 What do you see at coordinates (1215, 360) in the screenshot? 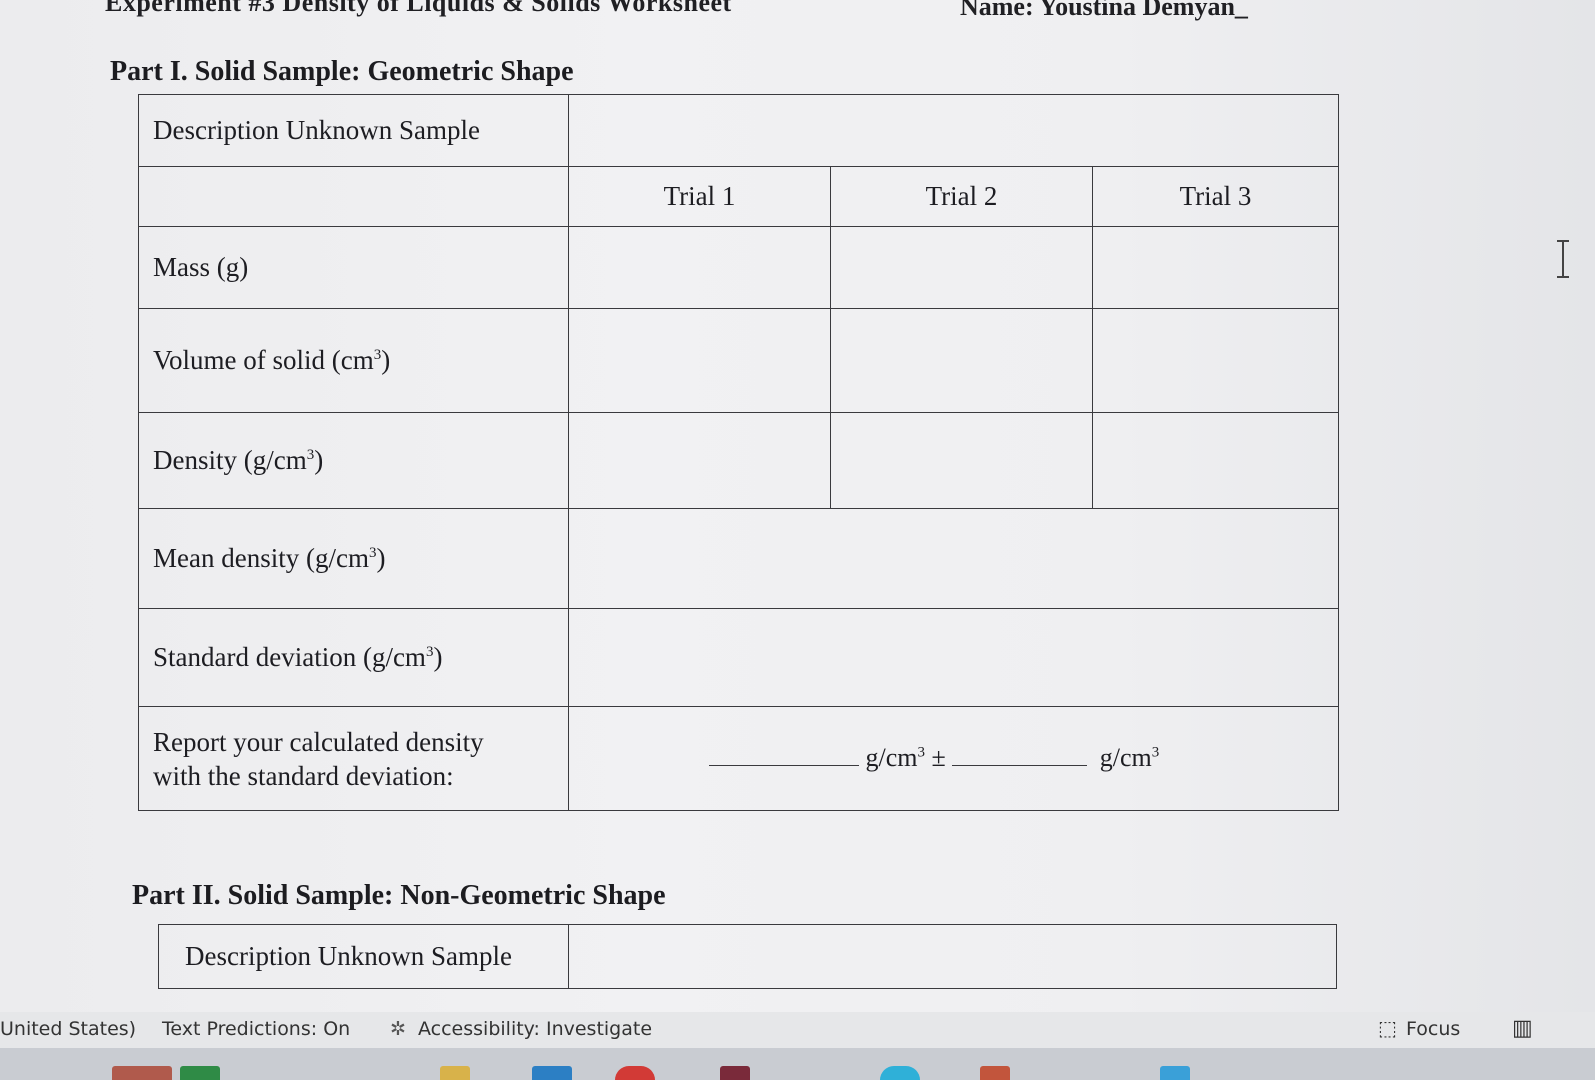
I see `volume-trial-3-cell` at bounding box center [1215, 360].